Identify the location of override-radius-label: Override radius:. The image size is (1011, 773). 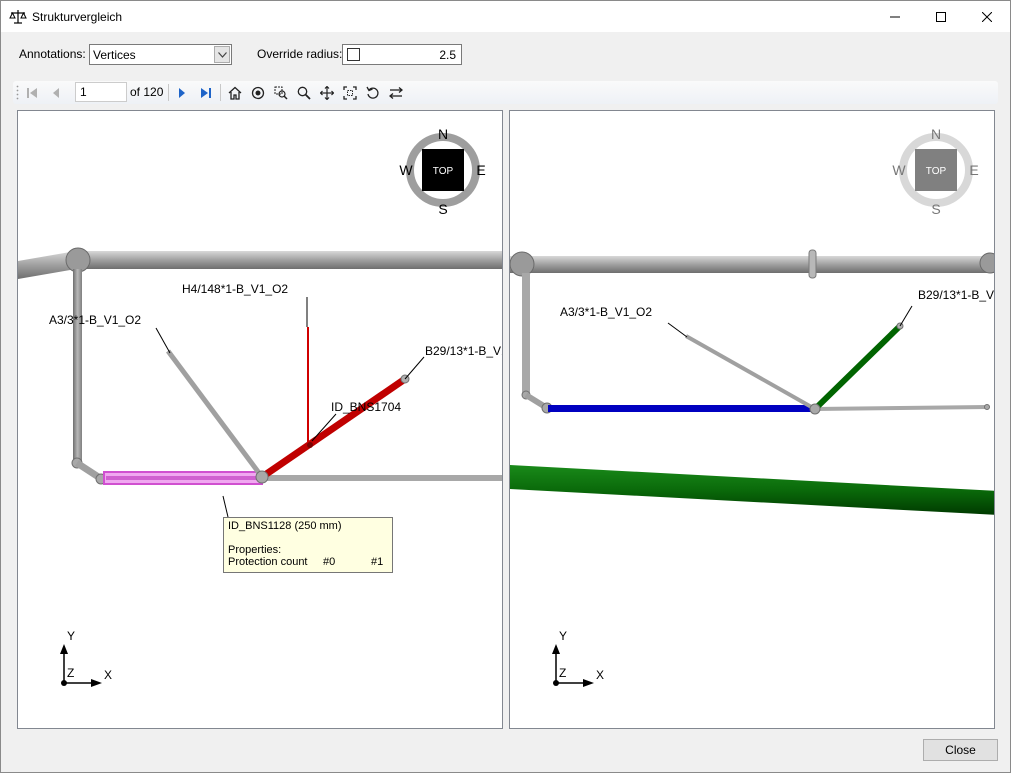
(300, 54).